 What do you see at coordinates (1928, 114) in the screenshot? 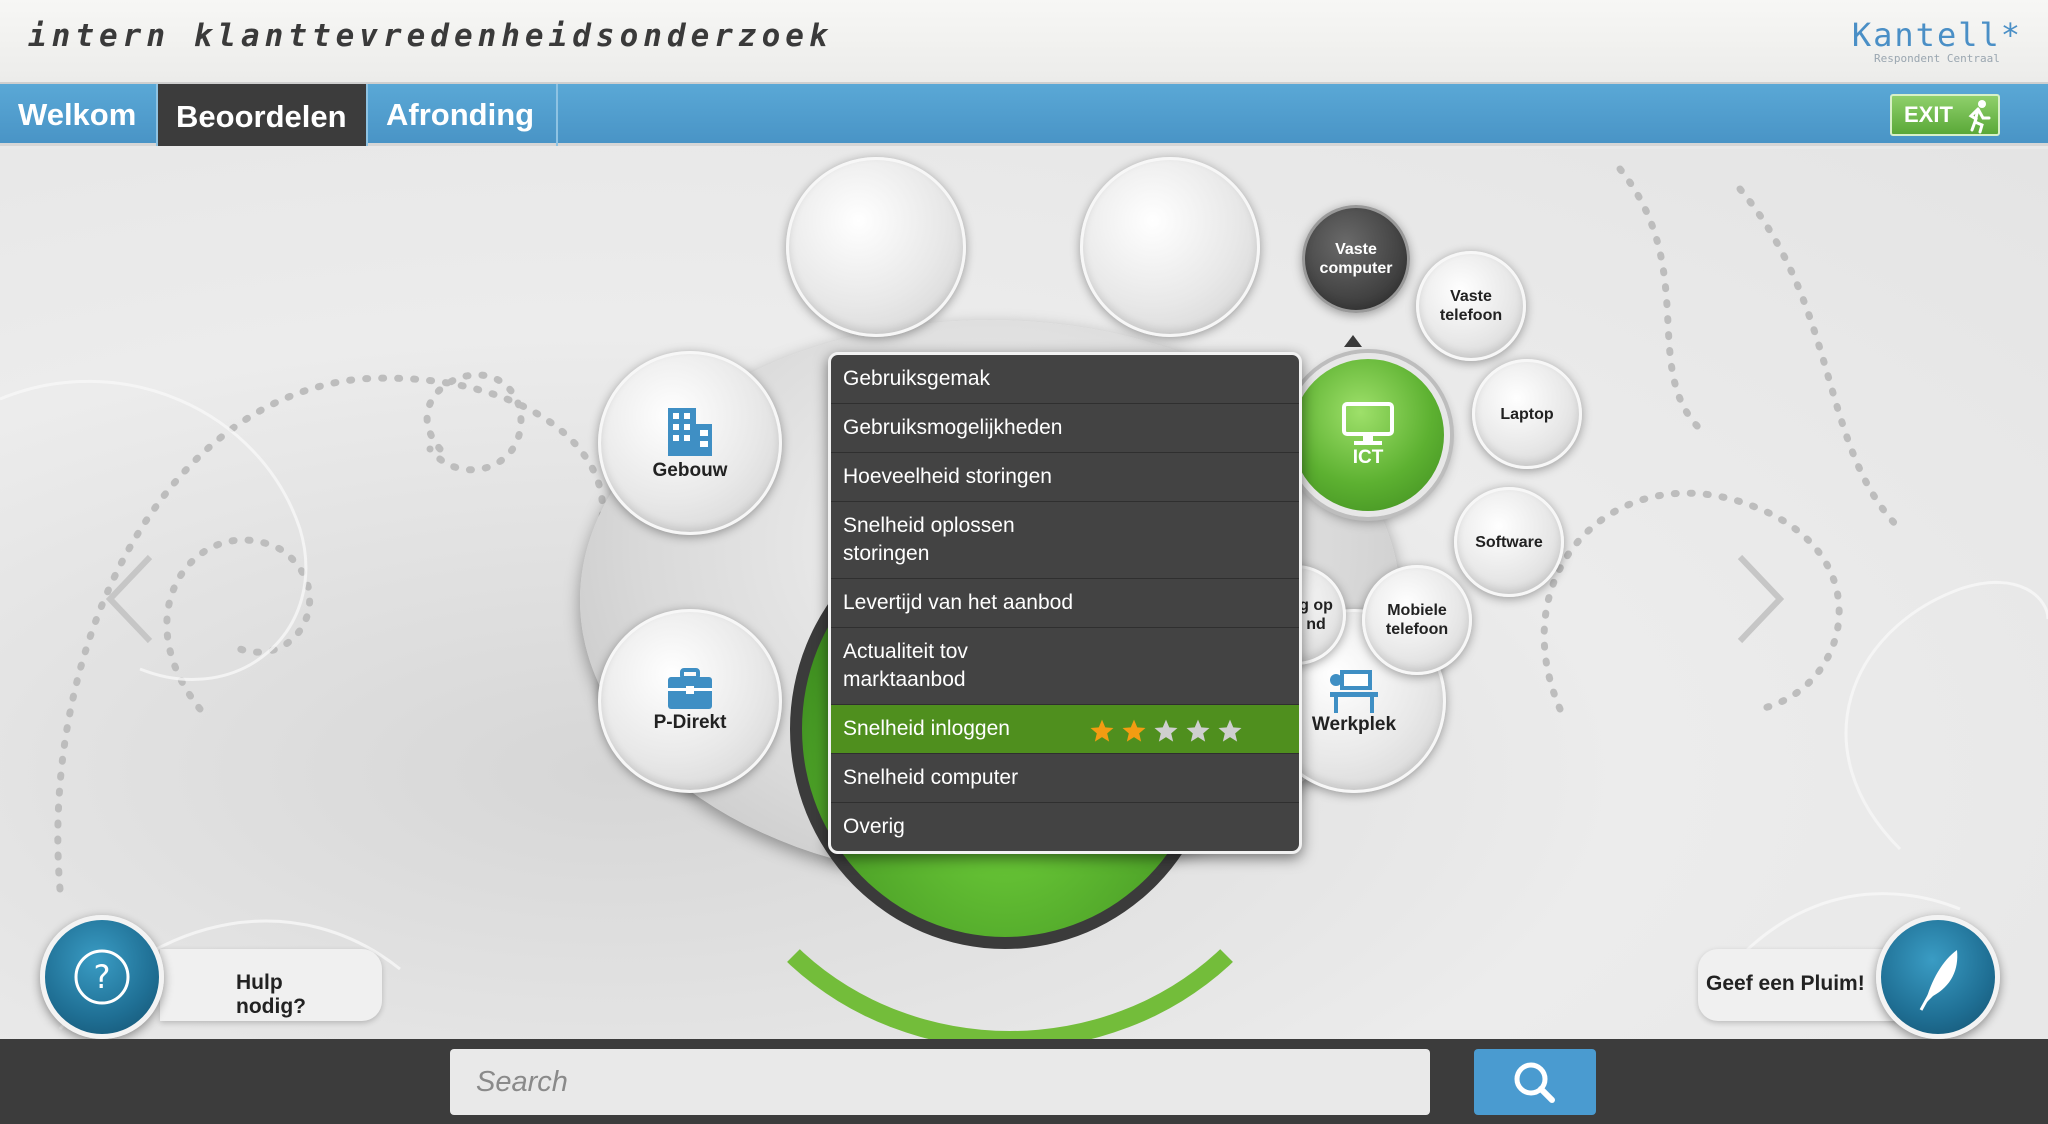
I see `exit-label: EXIT` at bounding box center [1928, 114].